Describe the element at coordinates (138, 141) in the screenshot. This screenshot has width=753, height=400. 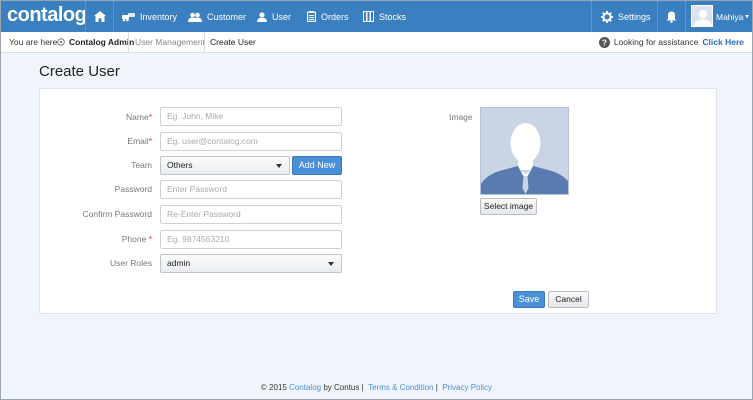
I see `email-label-text: Email` at that location.